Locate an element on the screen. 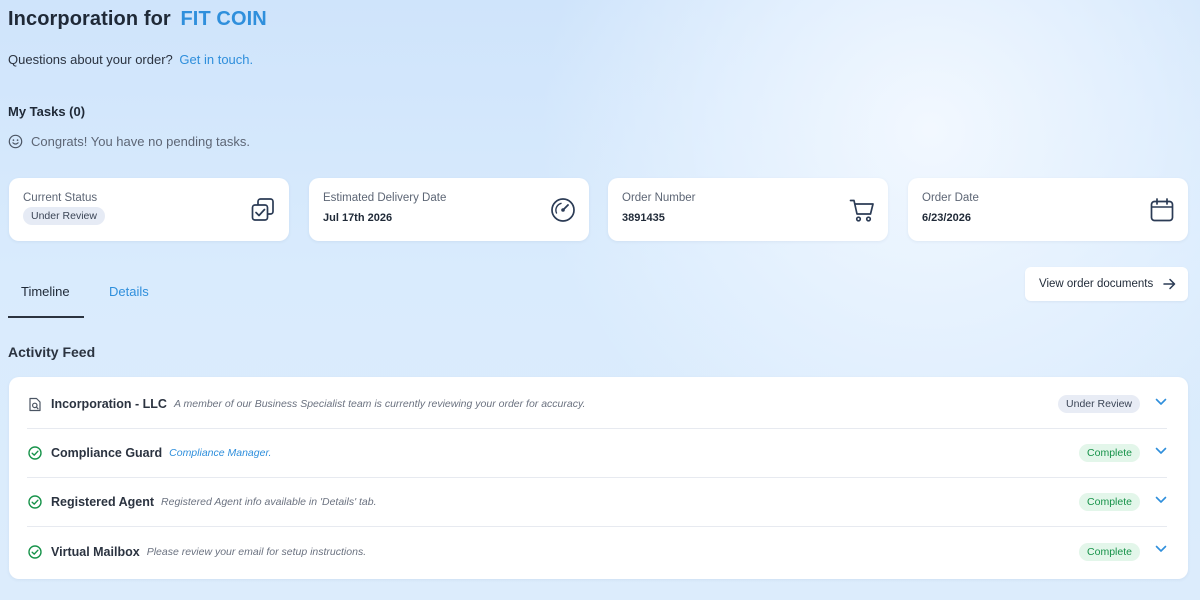 This screenshot has width=1200, height=600. delivery-date-value: Jul 17th 2026 is located at coordinates (358, 218).